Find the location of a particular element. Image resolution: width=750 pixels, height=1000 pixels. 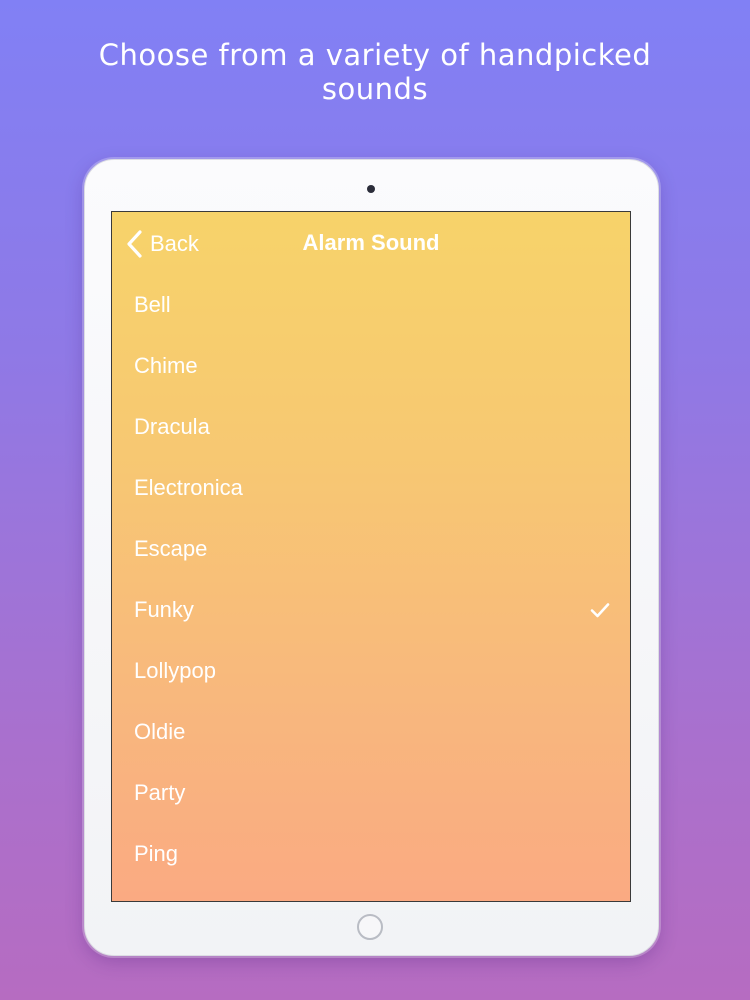

sound-row-escape: Escape is located at coordinates (371, 548).